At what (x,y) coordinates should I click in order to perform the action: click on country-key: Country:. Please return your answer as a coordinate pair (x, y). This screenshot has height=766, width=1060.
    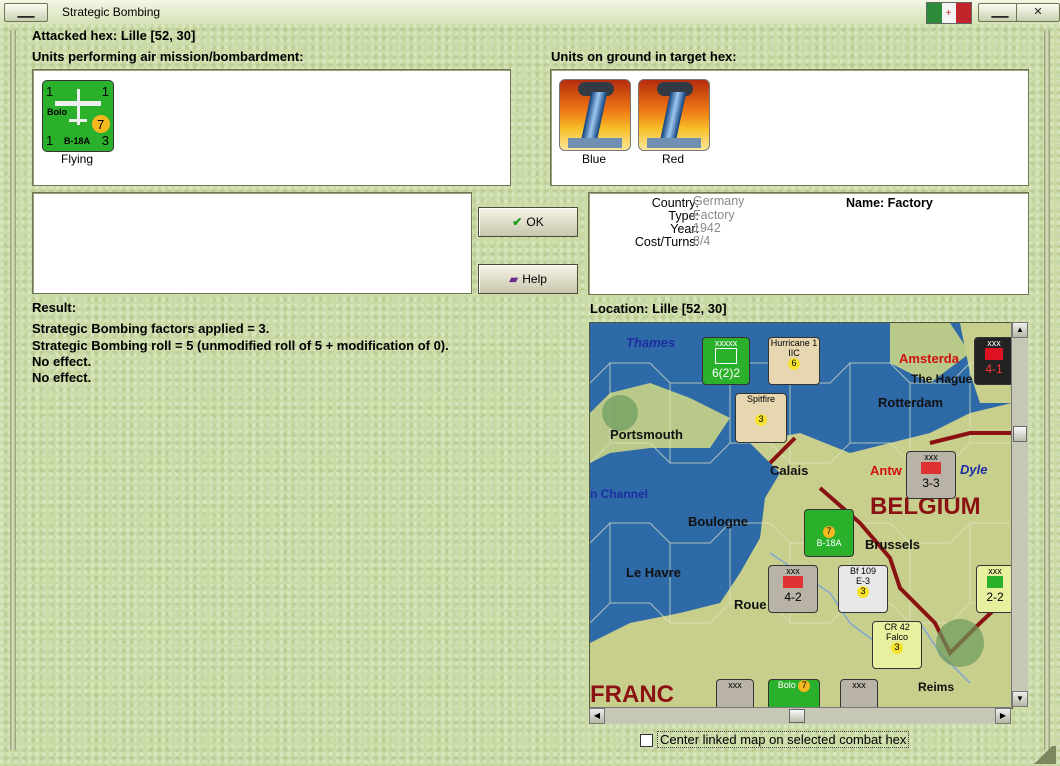
    Looking at the image, I should click on (675, 203).